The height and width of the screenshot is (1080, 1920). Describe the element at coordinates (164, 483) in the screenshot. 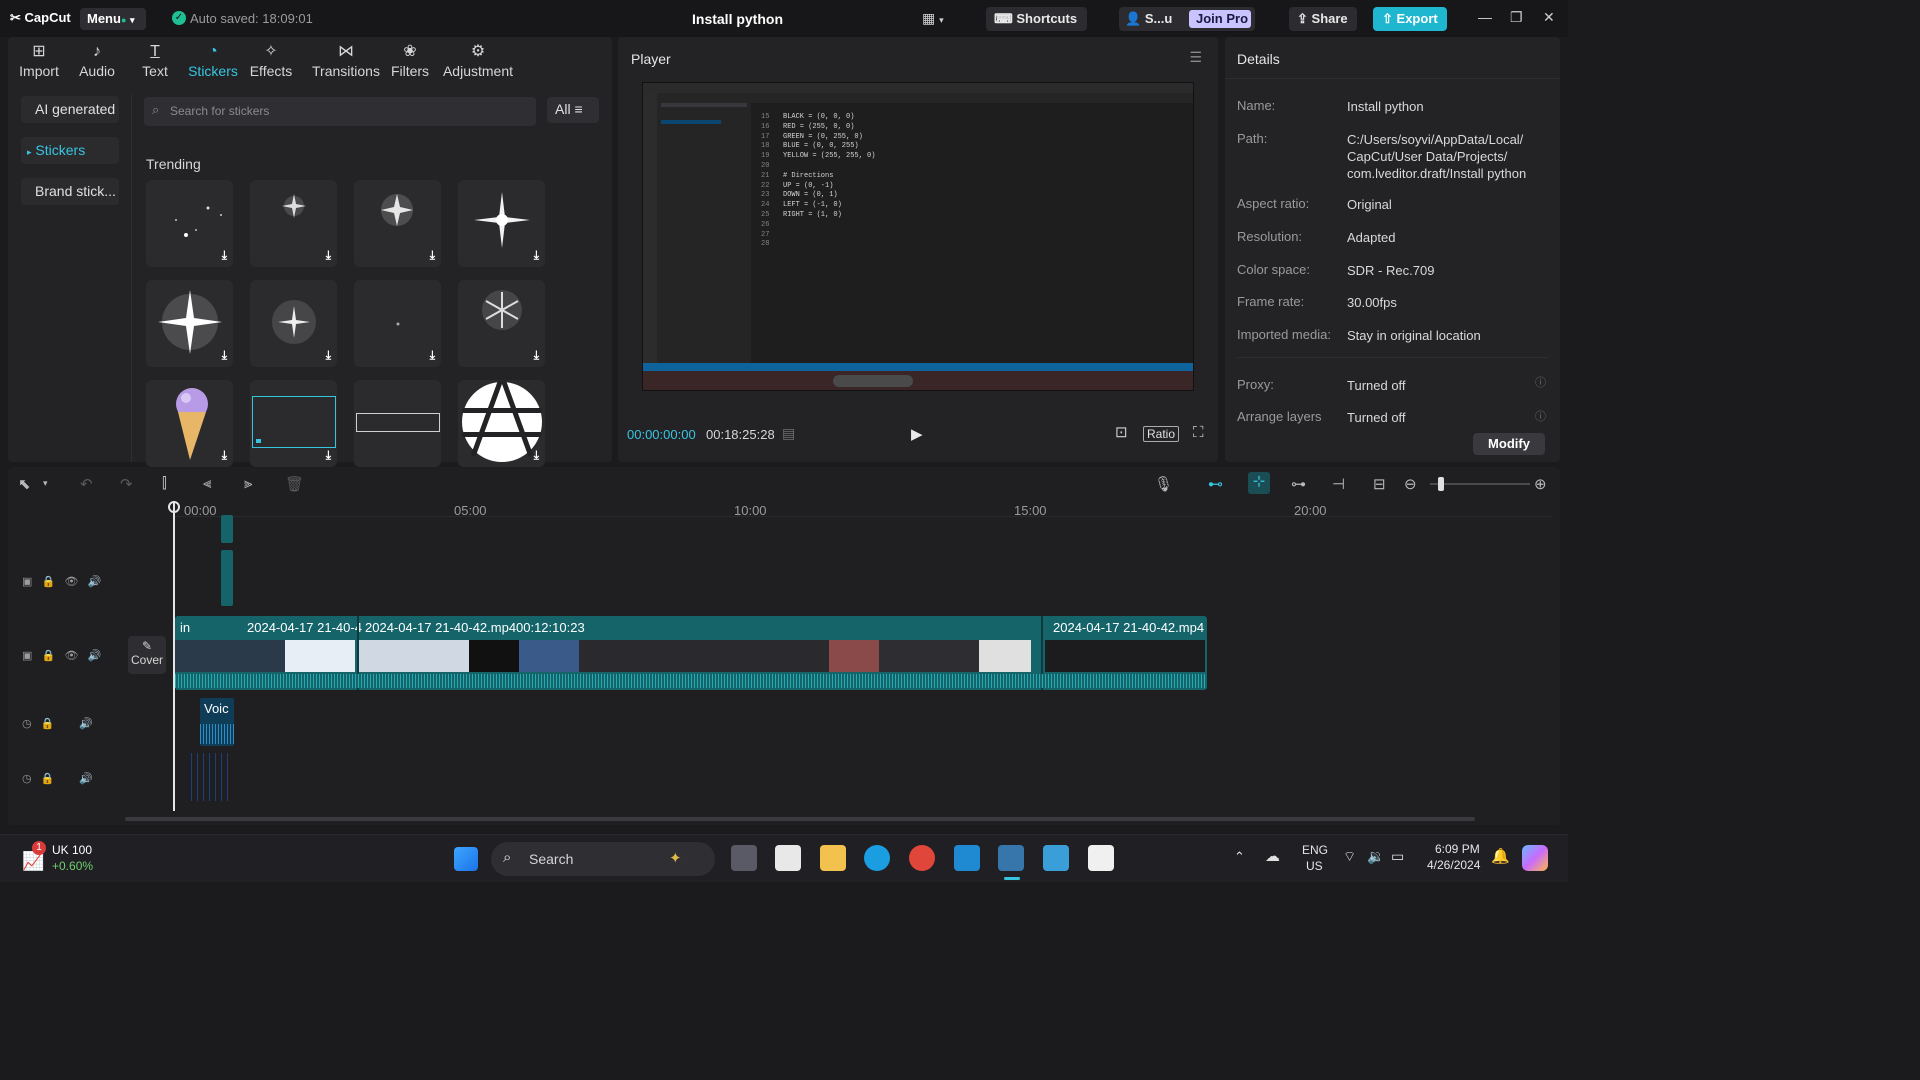

I see `split-icon: ⫿` at that location.